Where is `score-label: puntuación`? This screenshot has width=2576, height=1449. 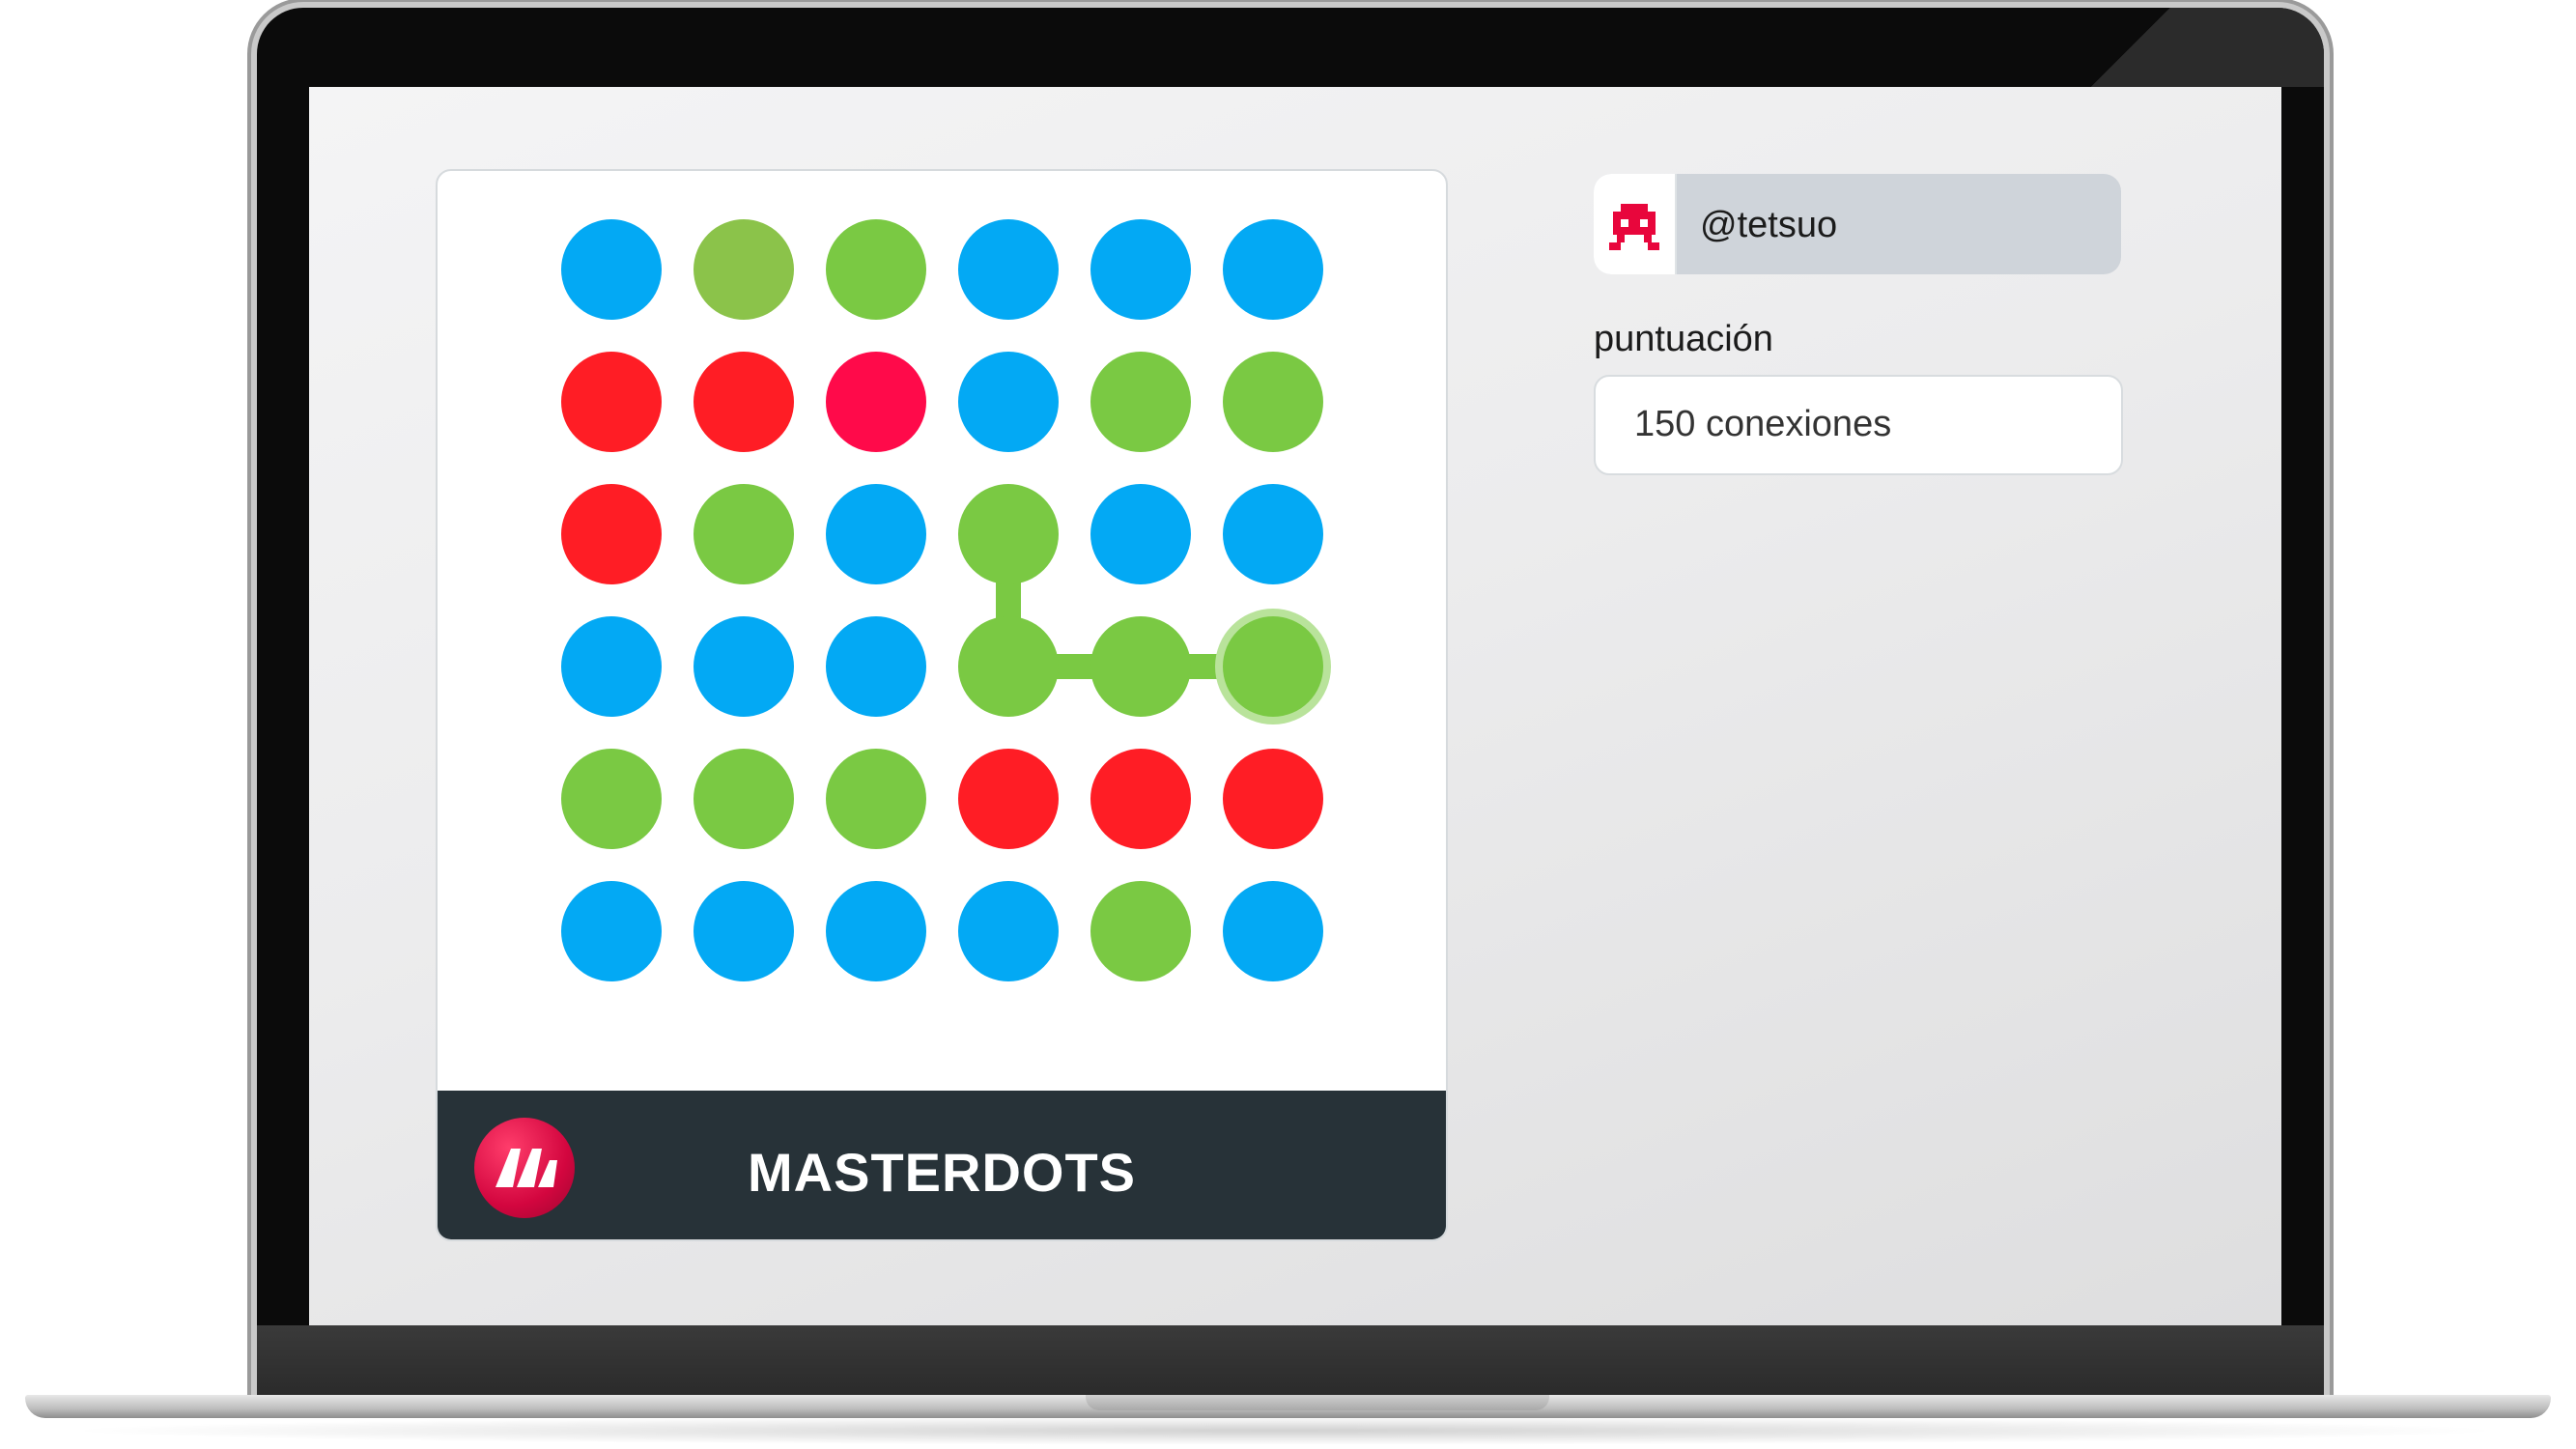 score-label: puntuación is located at coordinates (1683, 339).